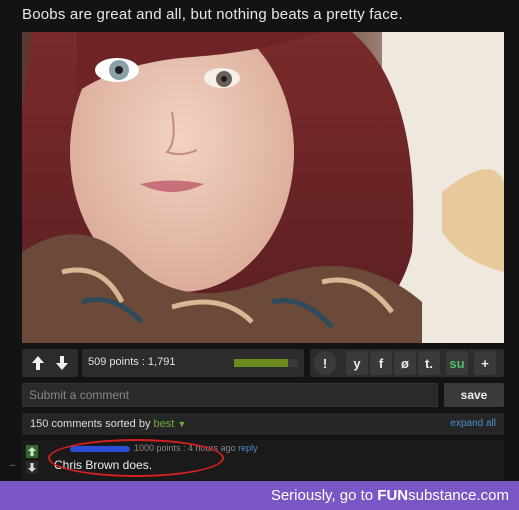  What do you see at coordinates (485, 363) in the screenshot?
I see `more-share-button: +` at bounding box center [485, 363].